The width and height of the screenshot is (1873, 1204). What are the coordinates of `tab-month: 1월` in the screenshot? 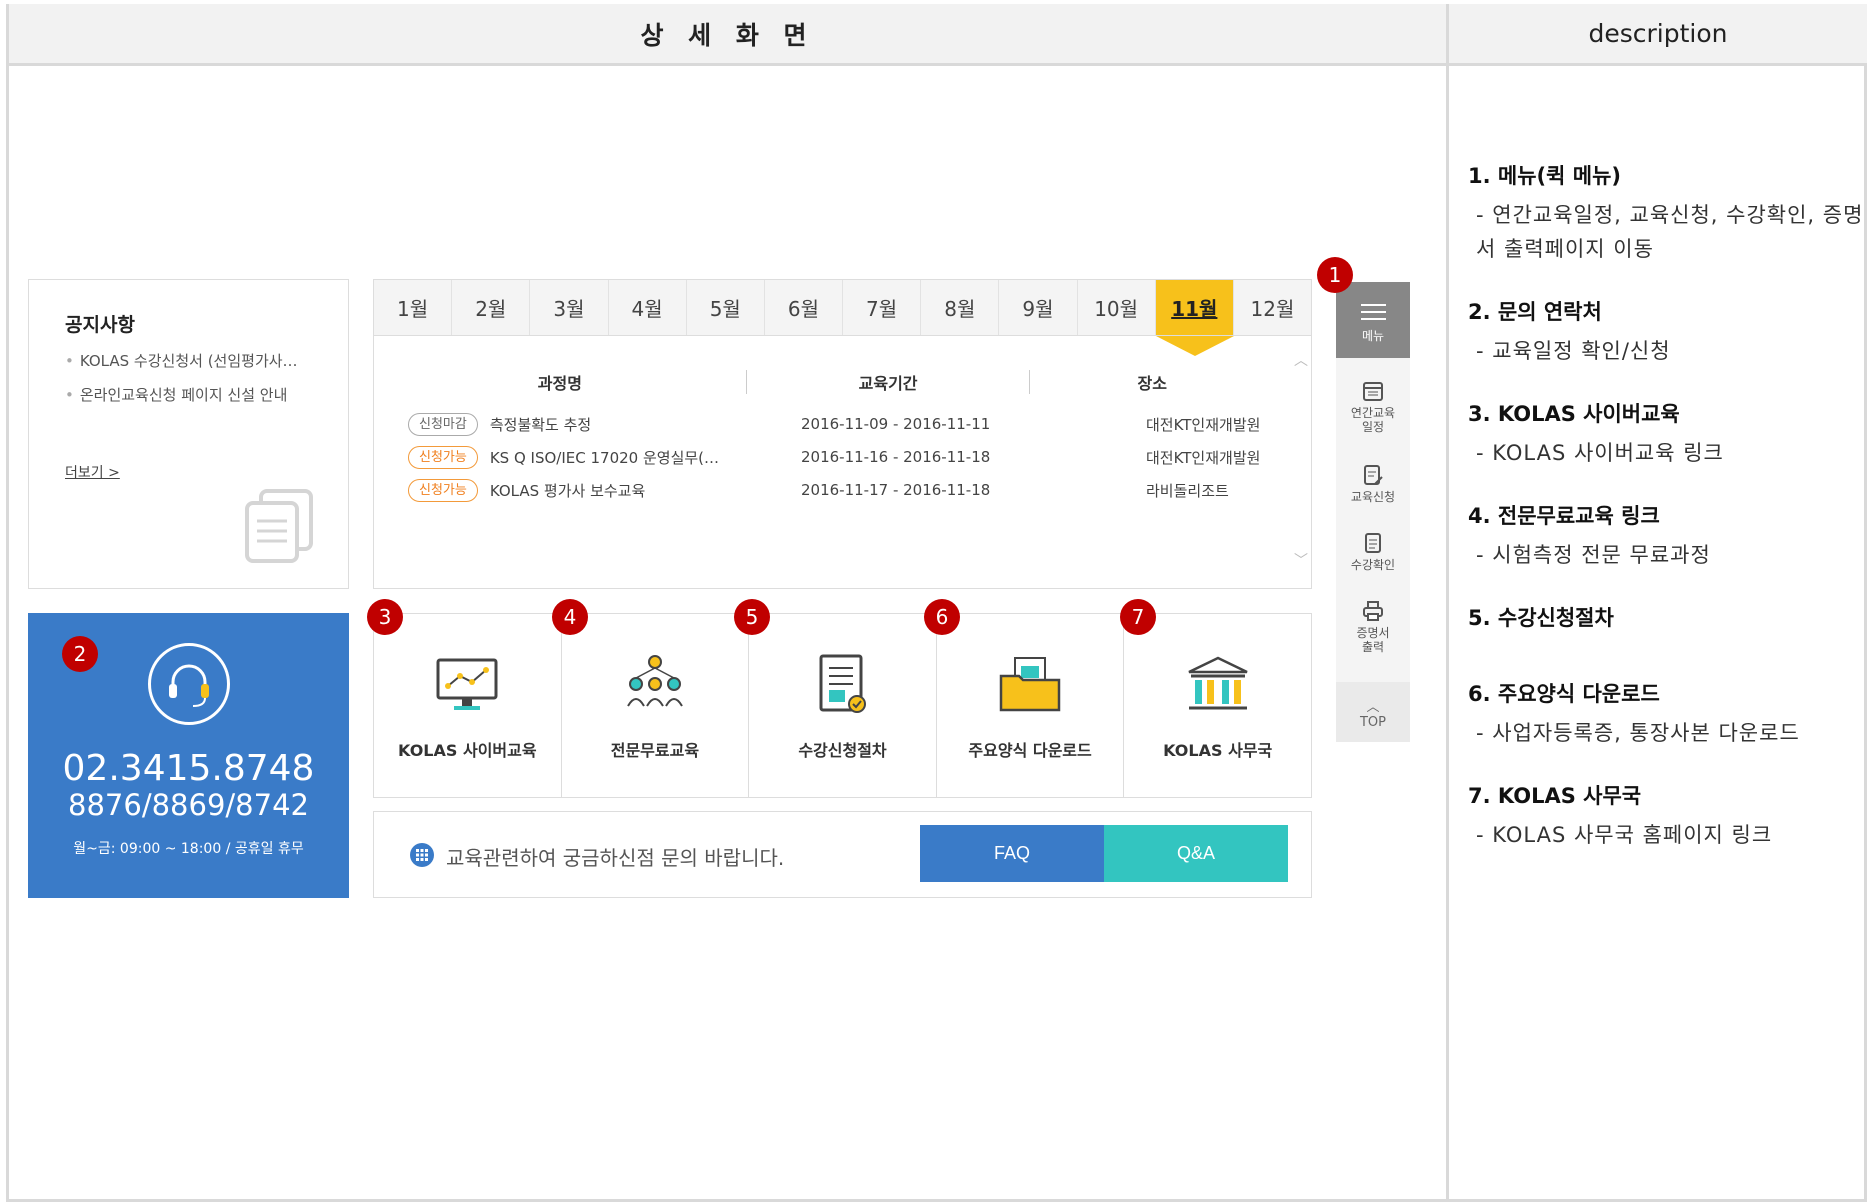 It's located at (413, 307).